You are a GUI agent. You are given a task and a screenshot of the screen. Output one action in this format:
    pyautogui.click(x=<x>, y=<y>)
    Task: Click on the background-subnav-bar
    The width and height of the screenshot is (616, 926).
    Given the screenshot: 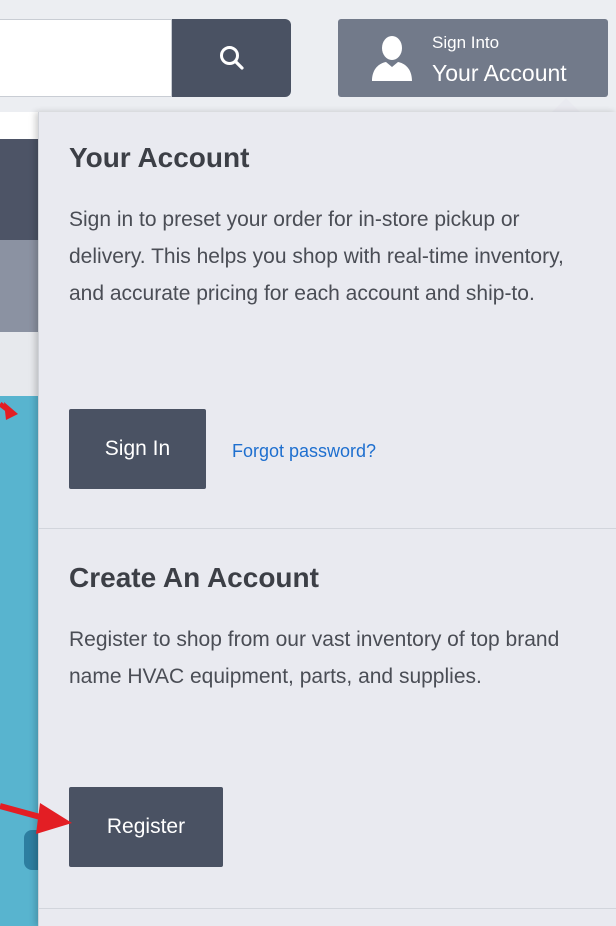 What is the action you would take?
    pyautogui.click(x=20, y=286)
    